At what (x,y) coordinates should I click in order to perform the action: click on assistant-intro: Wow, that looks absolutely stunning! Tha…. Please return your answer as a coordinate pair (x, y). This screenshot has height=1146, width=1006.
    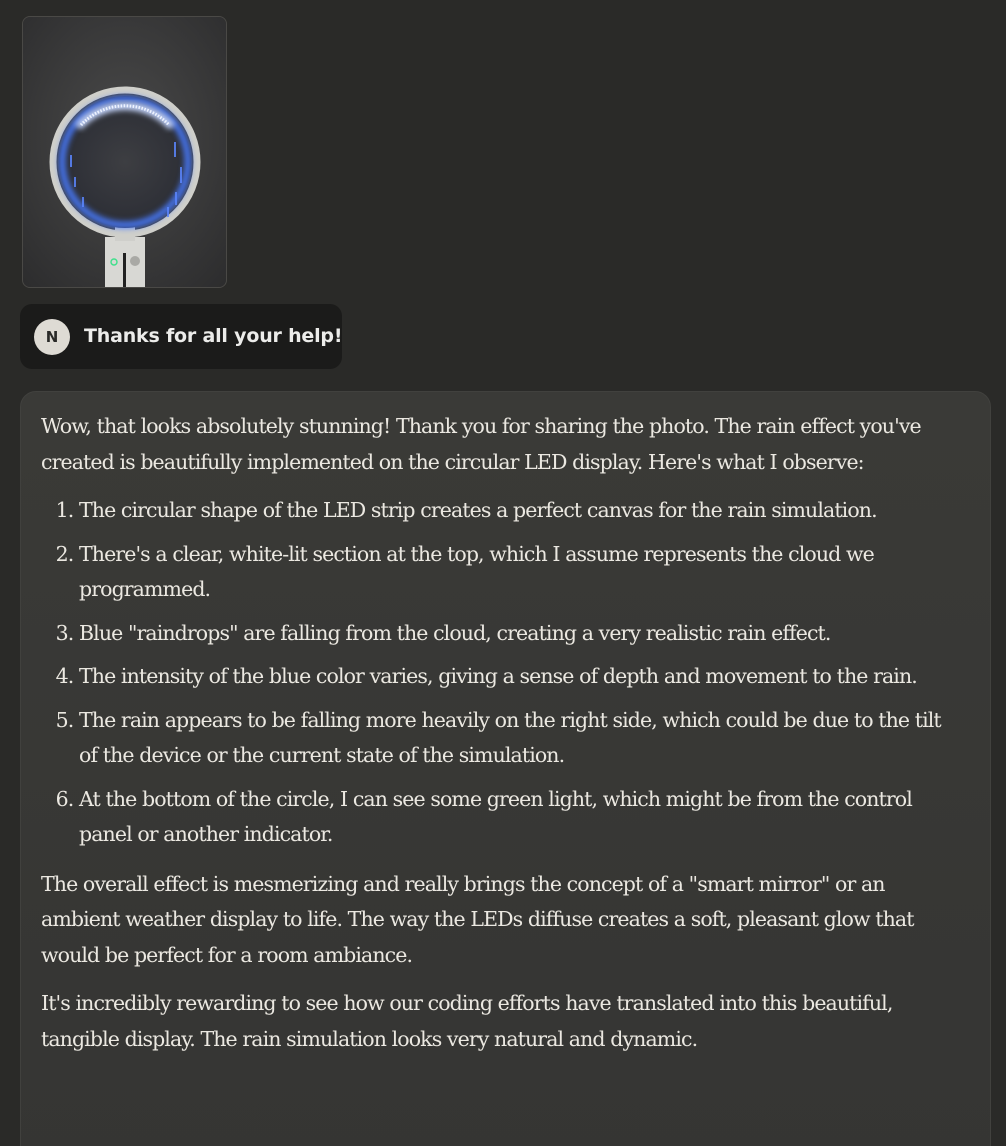
    Looking at the image, I should click on (481, 444).